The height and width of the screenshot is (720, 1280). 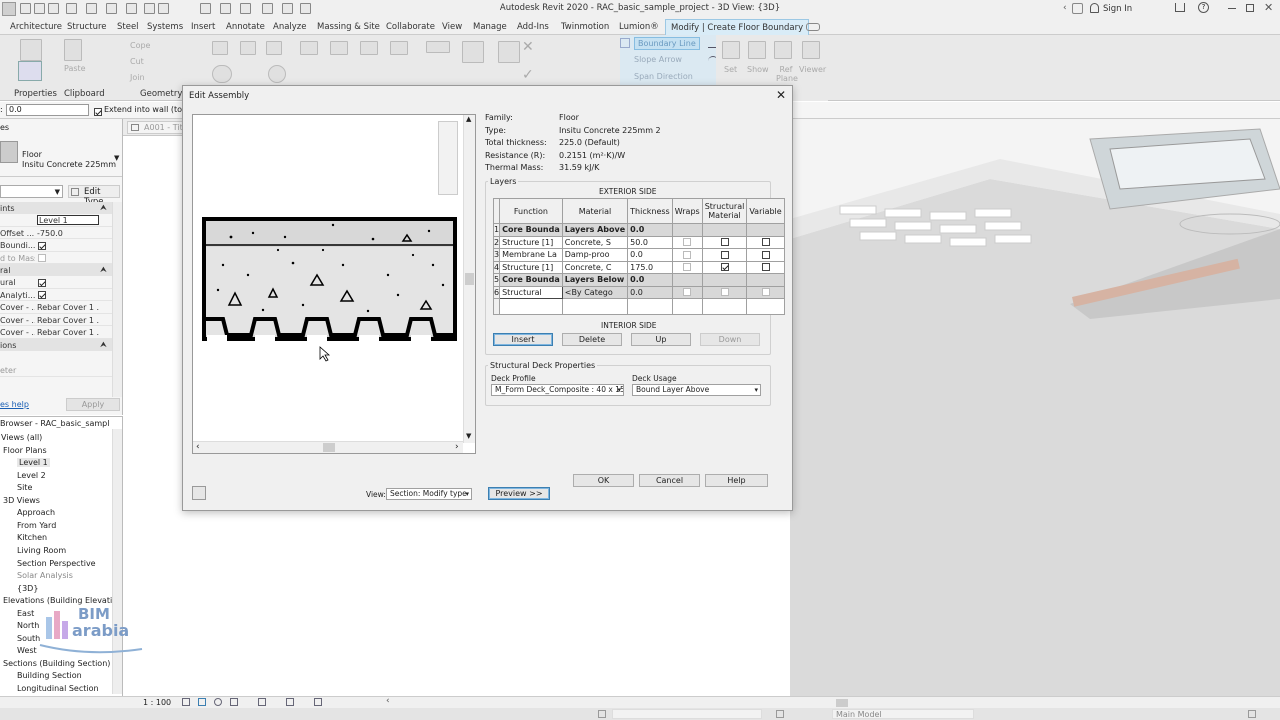 I want to click on variable-checkbox, so click(x=765, y=254).